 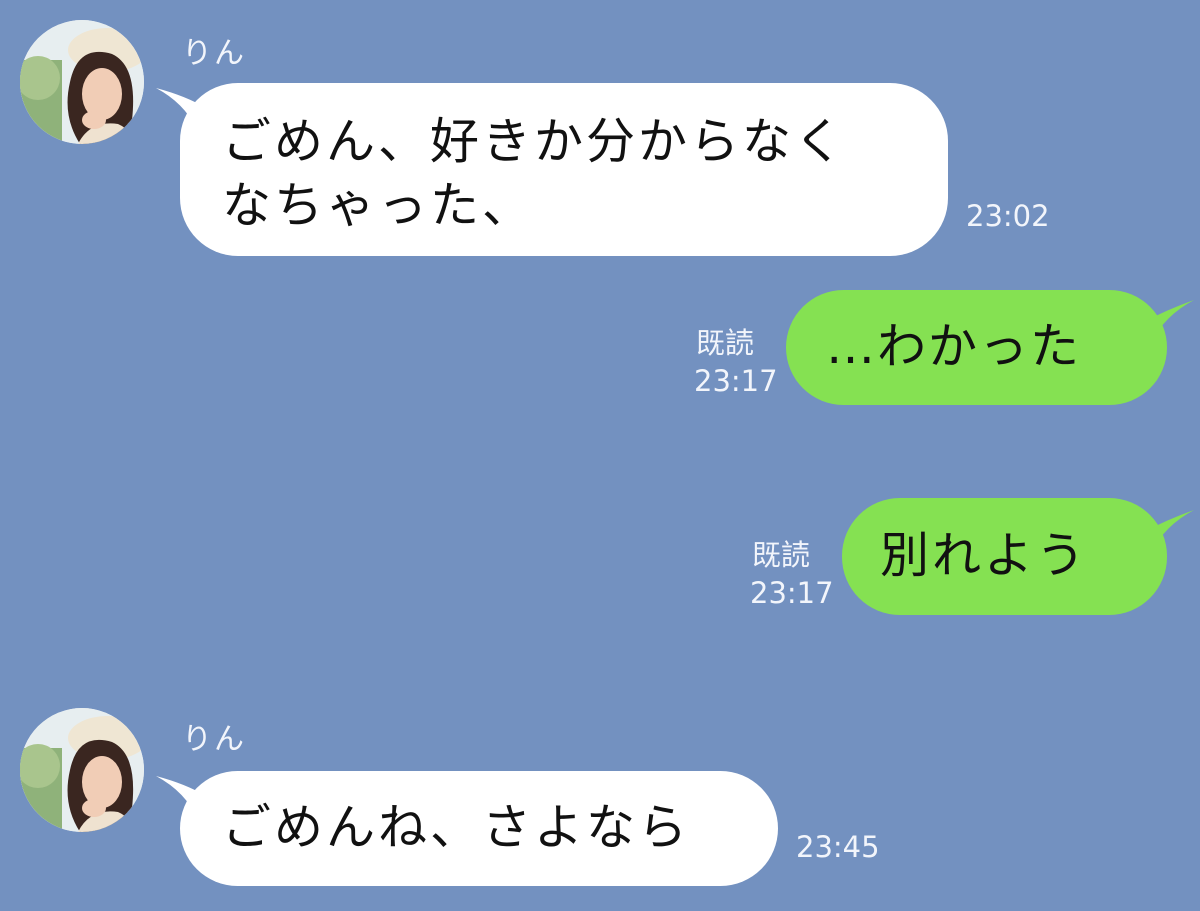 I want to click on message-text: …わかった, so click(x=954, y=346).